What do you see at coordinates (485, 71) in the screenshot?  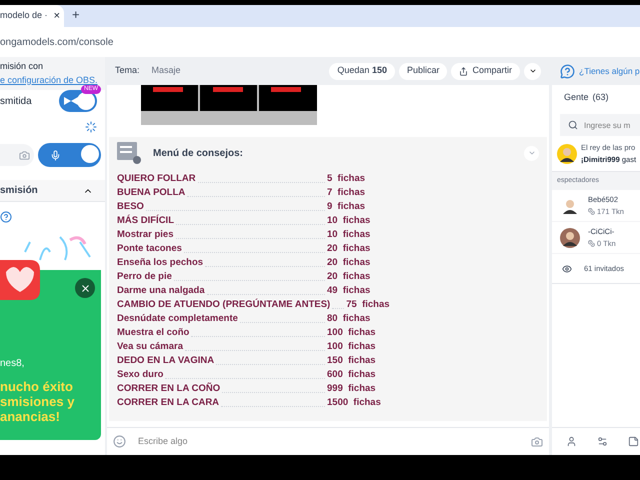 I see `share-button: Compartir` at bounding box center [485, 71].